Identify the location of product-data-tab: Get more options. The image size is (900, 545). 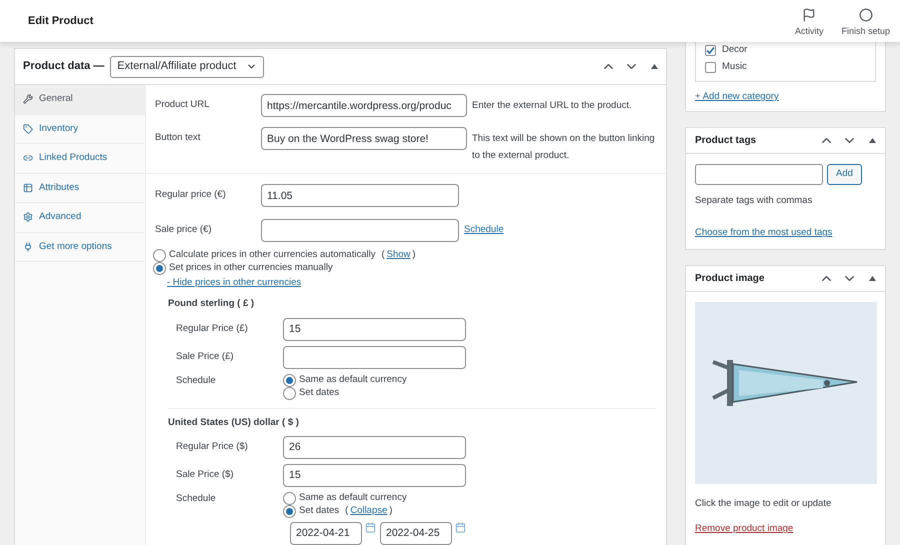
(80, 247).